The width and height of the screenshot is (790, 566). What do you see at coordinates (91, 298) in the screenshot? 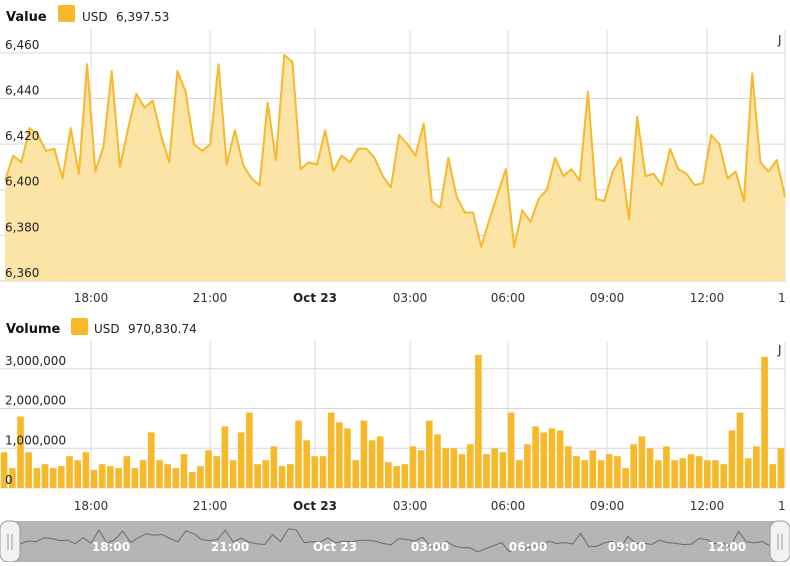
I see `price-x-tick-label: 18:00` at bounding box center [91, 298].